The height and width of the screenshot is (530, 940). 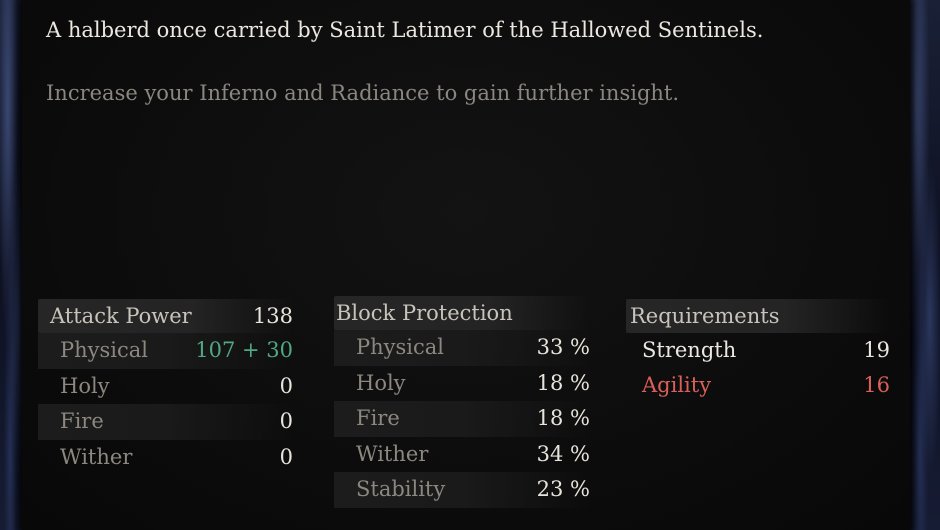 I want to click on attack-row-label: Holy, so click(x=85, y=385).